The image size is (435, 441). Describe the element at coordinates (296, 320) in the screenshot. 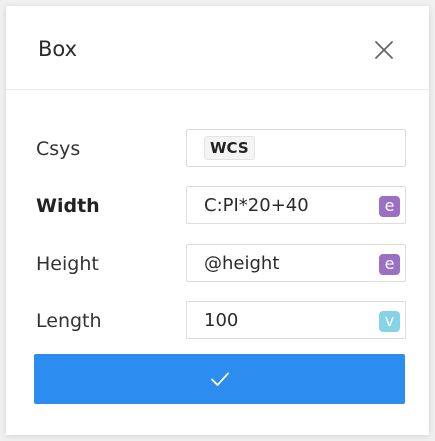

I see `length-input: 100 v` at that location.